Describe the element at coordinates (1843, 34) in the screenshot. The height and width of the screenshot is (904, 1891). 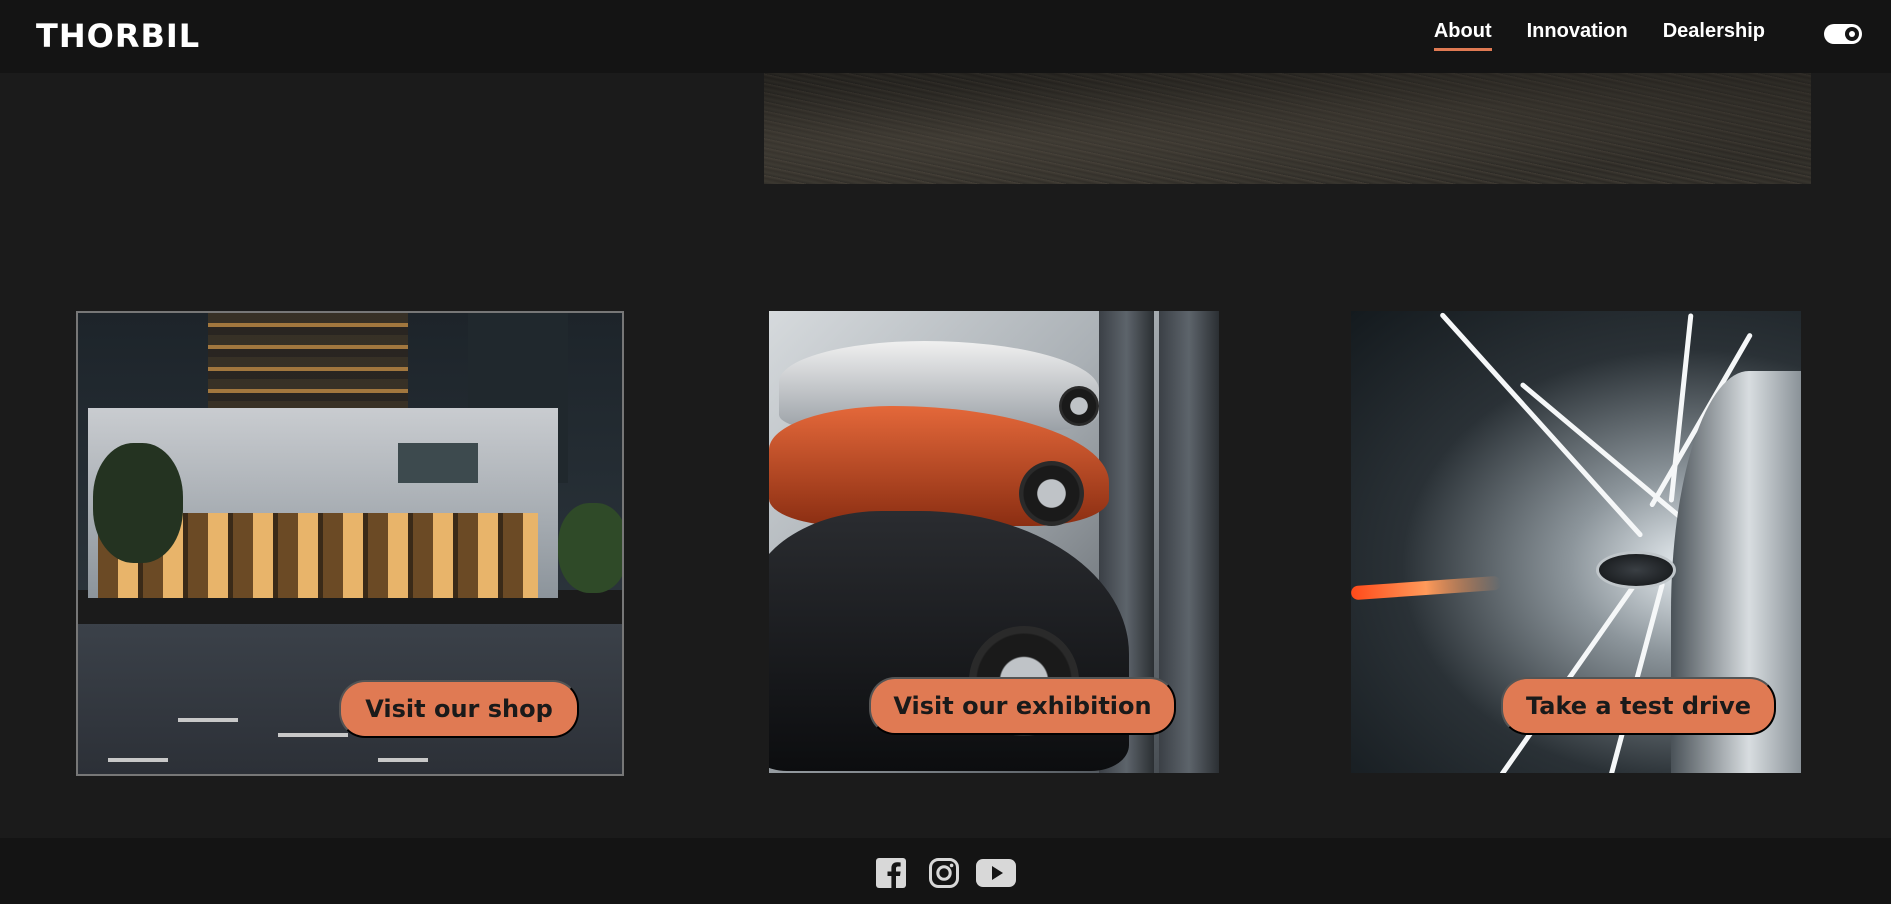
I see `theme-toggle` at that location.